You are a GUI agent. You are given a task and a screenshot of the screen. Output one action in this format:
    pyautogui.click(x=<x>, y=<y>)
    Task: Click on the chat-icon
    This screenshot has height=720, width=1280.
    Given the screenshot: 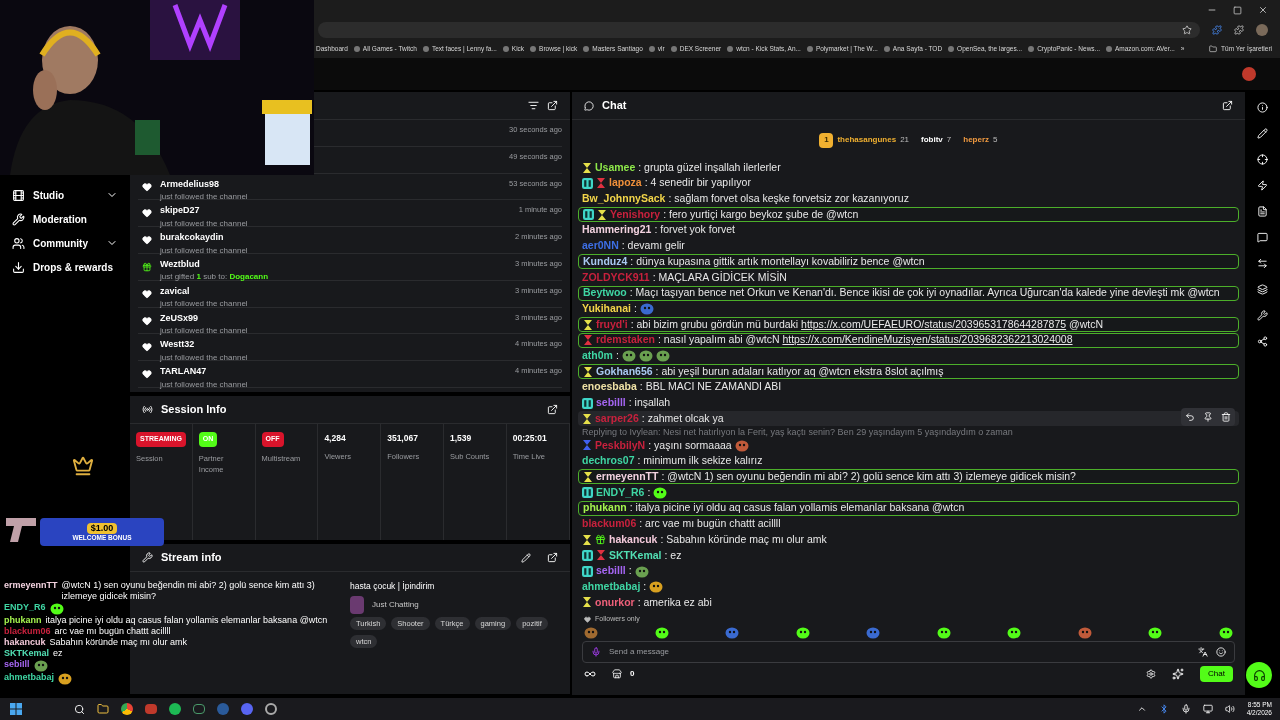 What is the action you would take?
    pyautogui.click(x=1262, y=237)
    